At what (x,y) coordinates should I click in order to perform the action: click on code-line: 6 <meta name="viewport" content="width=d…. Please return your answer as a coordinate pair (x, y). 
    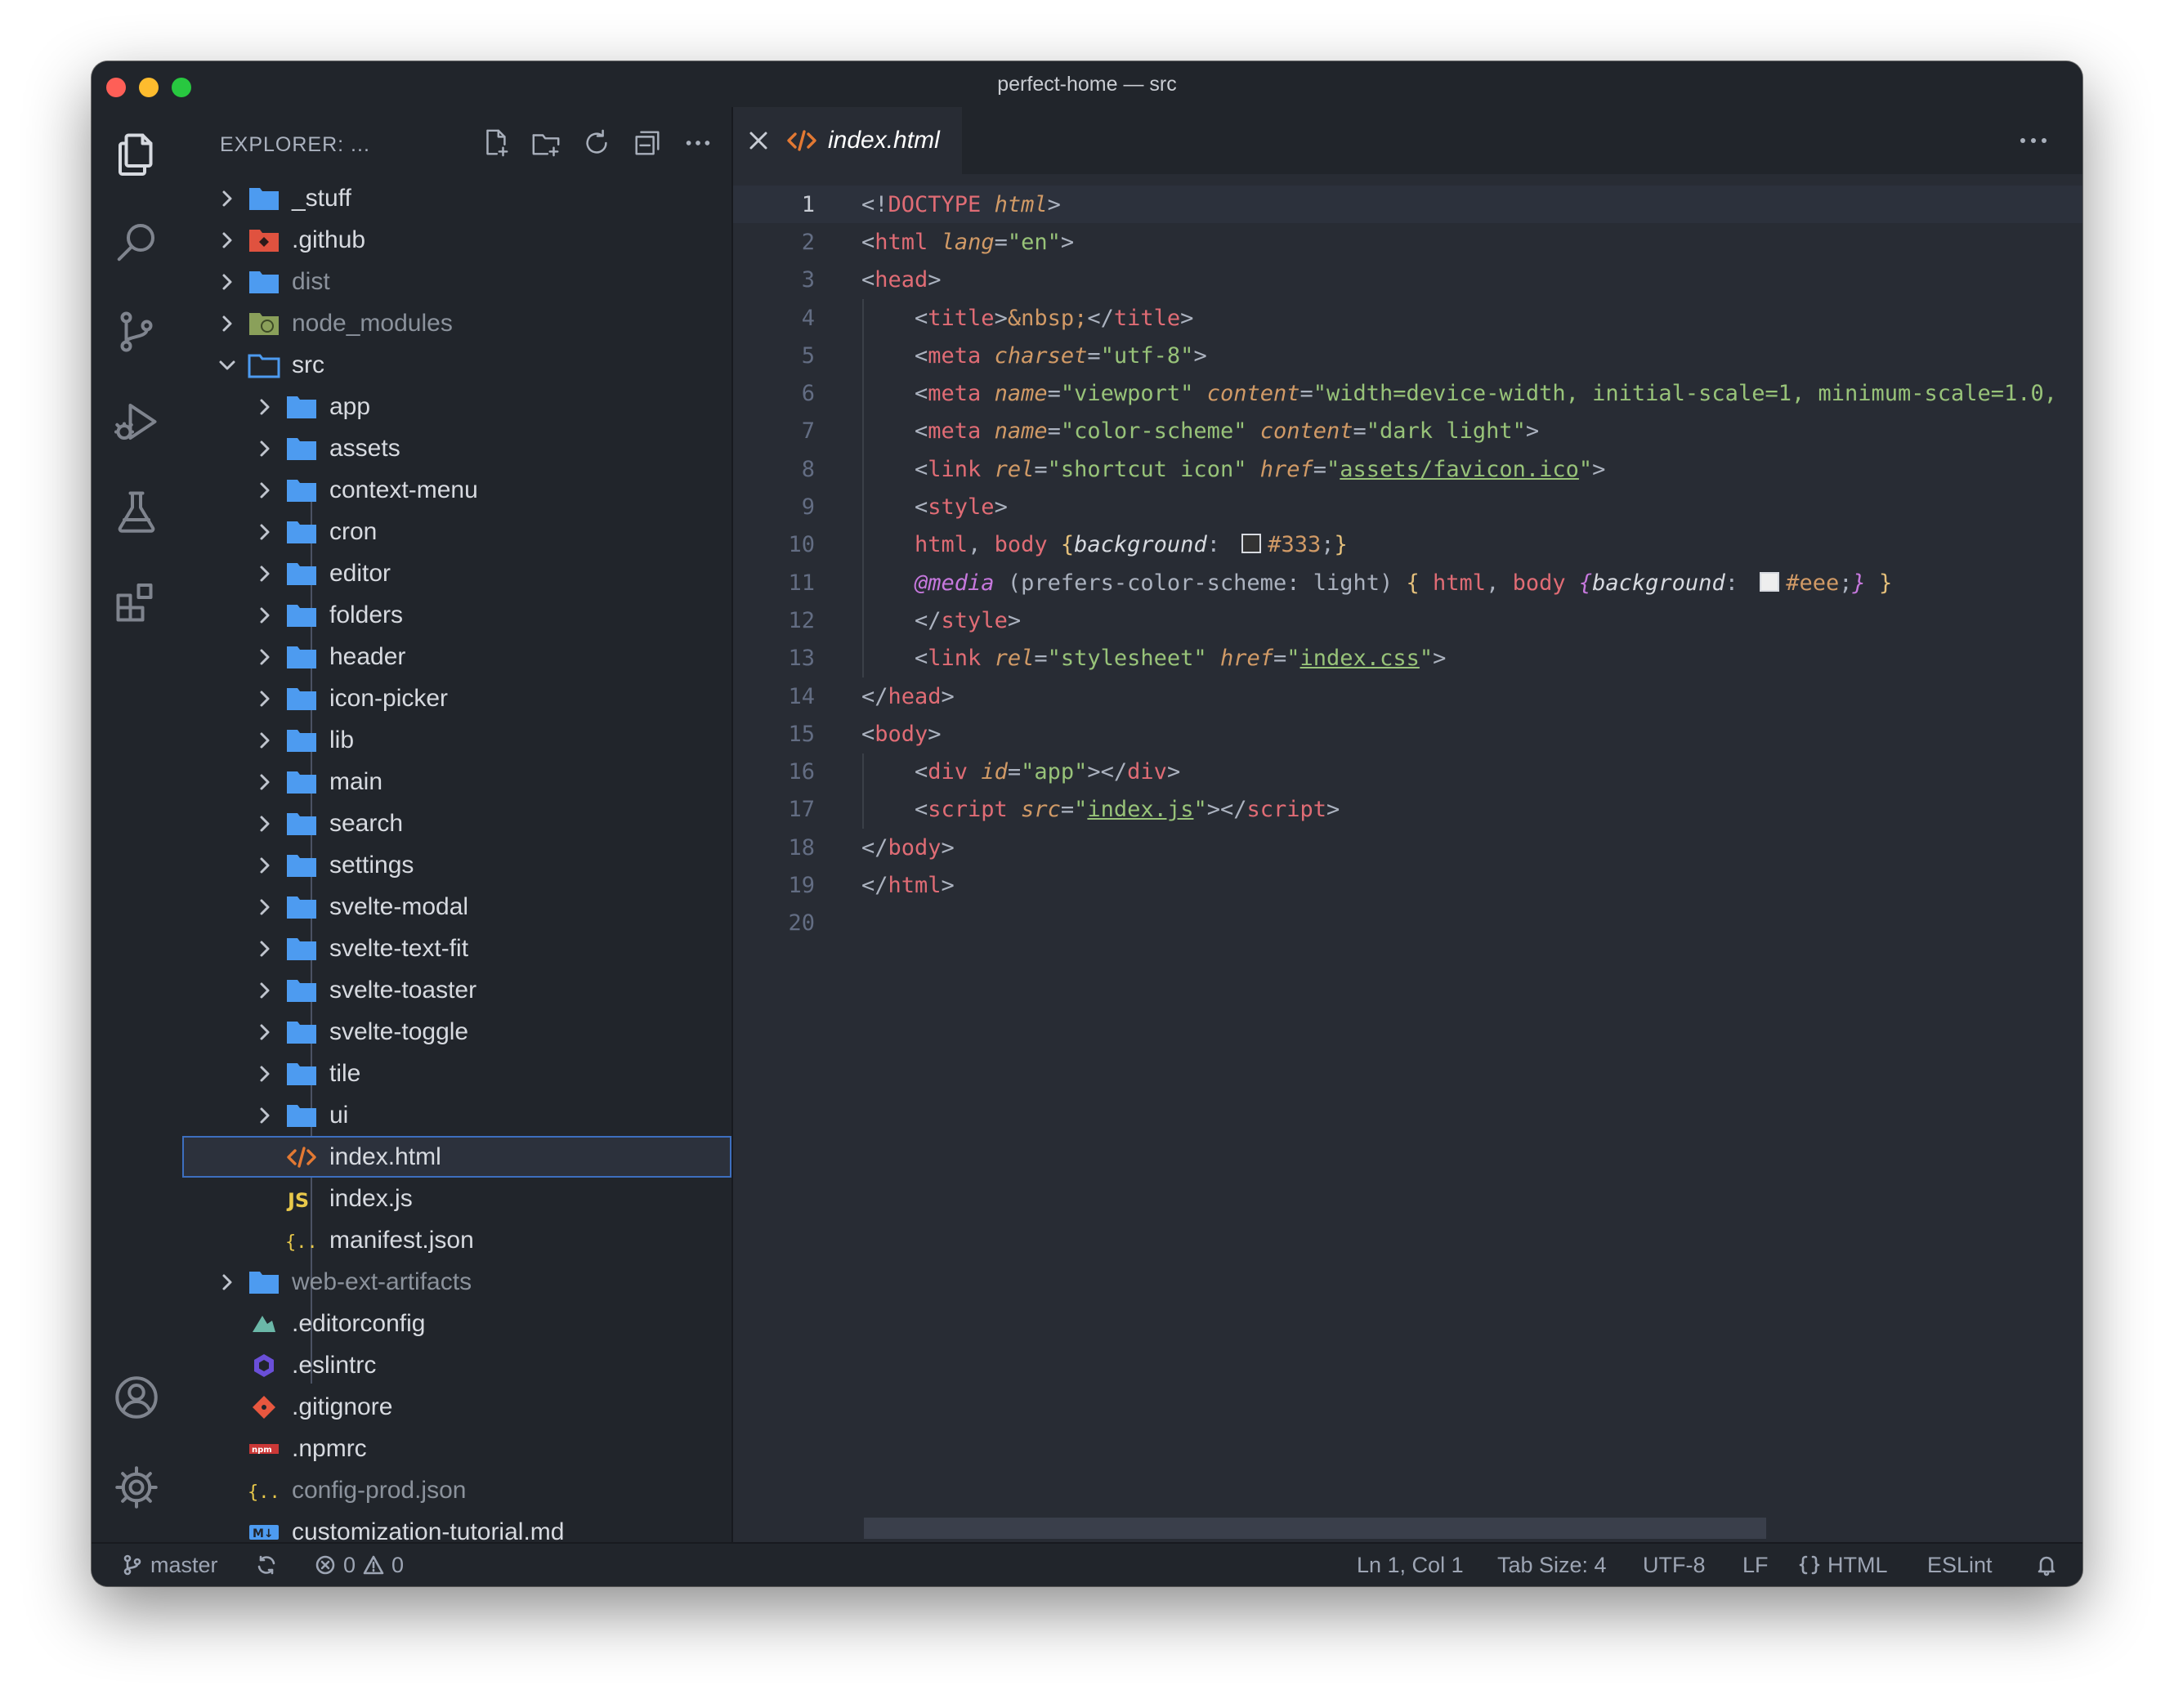
    Looking at the image, I should click on (1407, 393).